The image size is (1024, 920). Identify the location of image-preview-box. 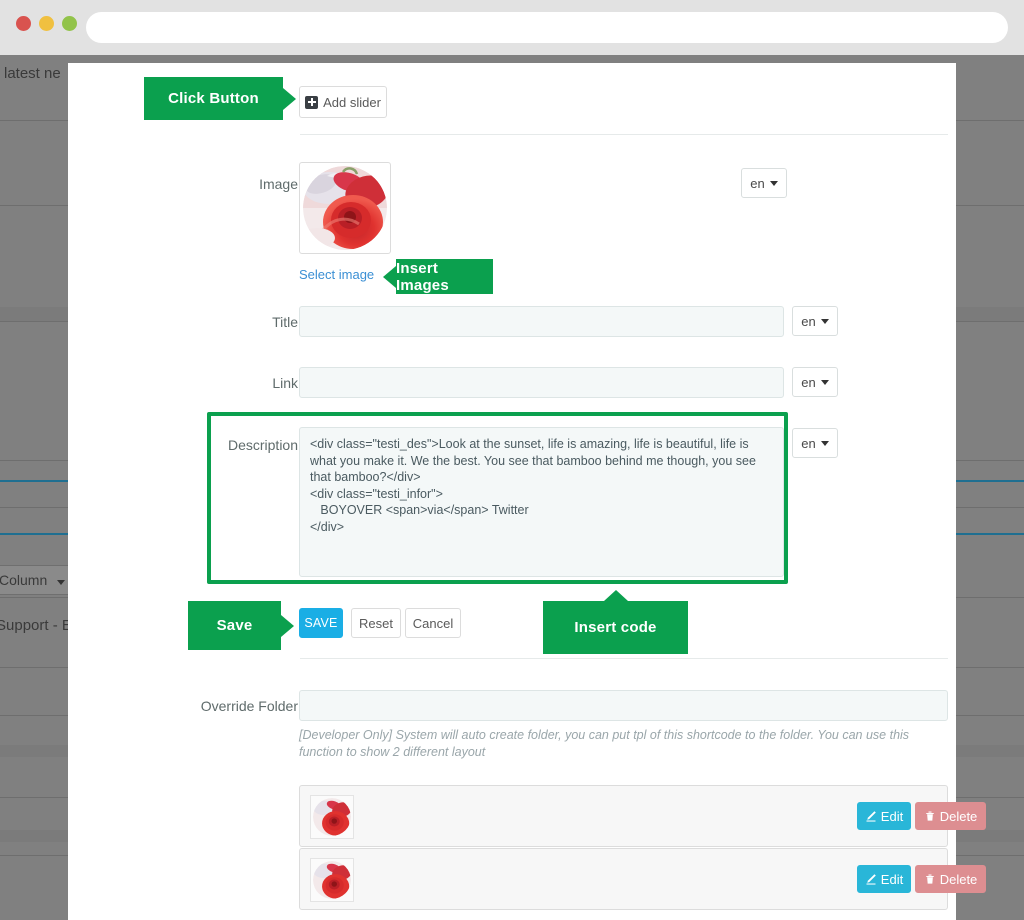
(345, 208).